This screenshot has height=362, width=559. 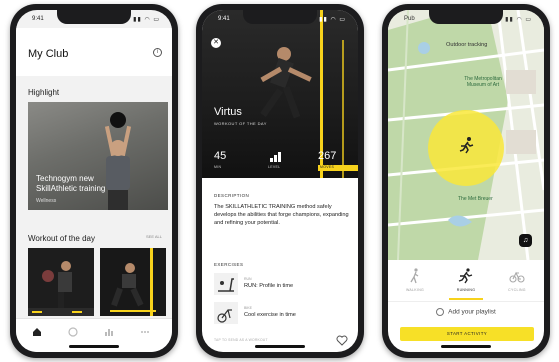 I want to click on playlist-icon, so click(x=440, y=312).